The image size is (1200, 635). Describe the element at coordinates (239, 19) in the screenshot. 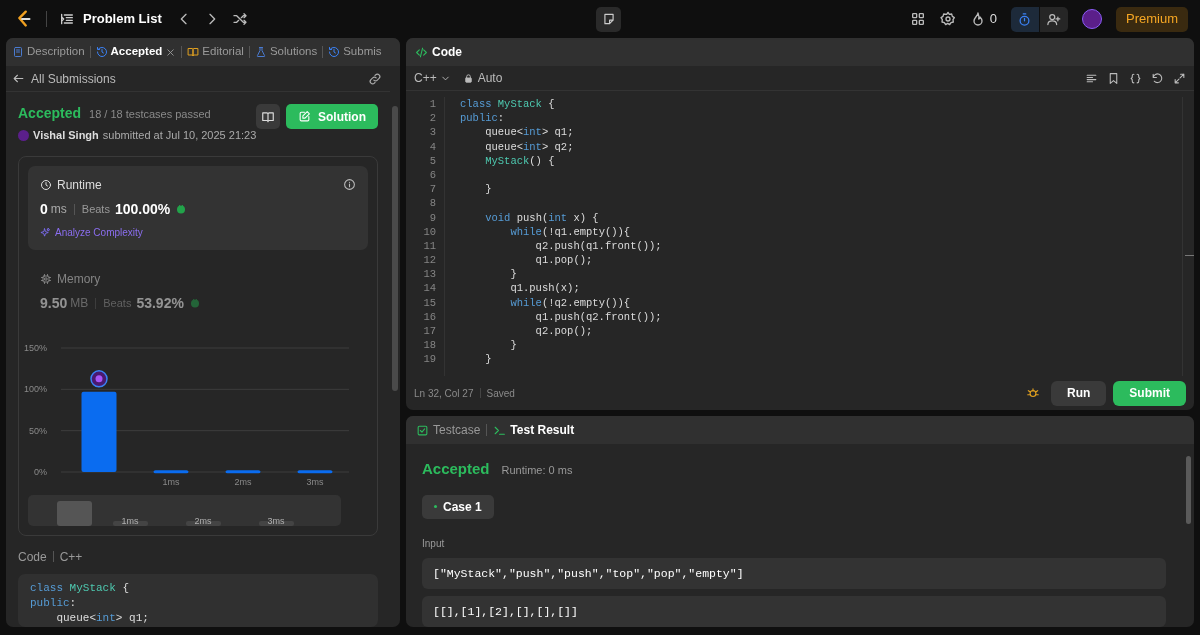

I see `shuffle-icon` at that location.